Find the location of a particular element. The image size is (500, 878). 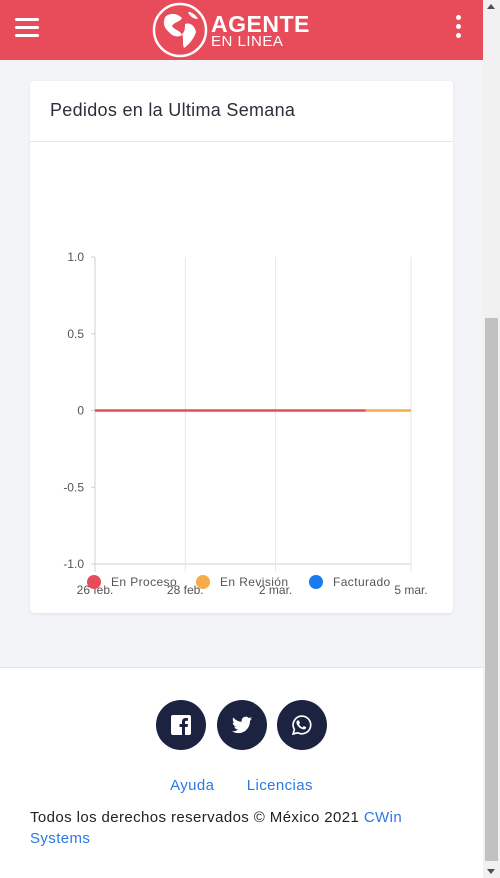

y-tick-label: 0.5 is located at coordinates (75, 334).